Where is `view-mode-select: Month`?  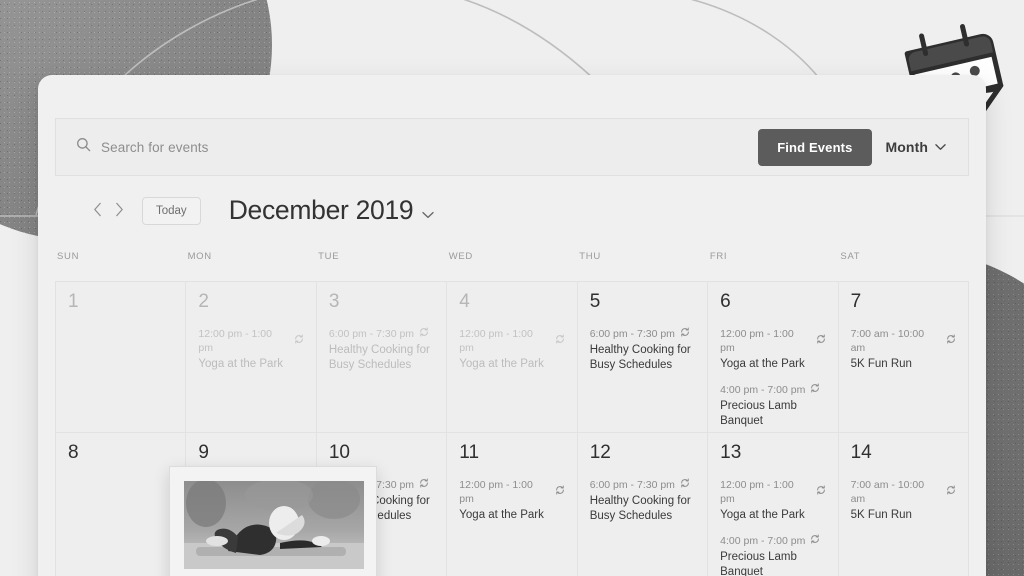
view-mode-select: Month is located at coordinates (916, 147).